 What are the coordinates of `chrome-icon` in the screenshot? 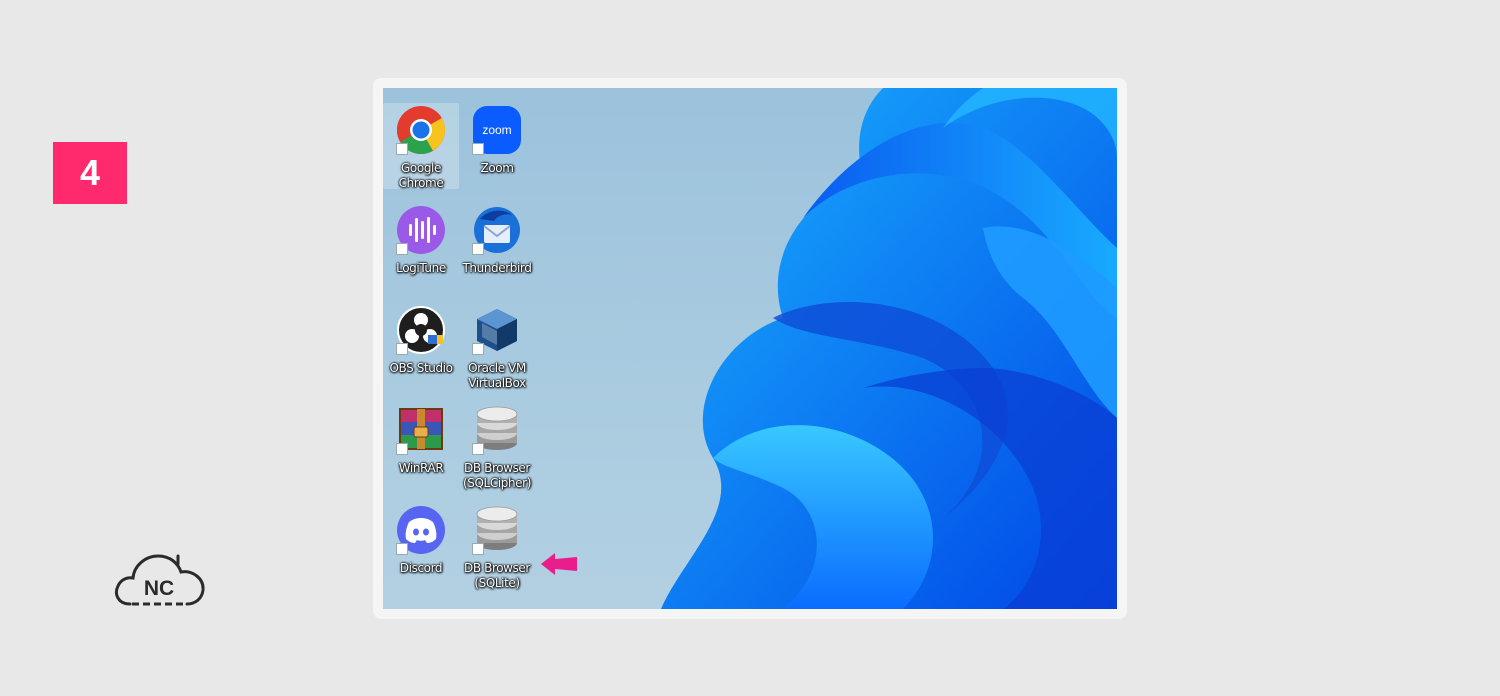 It's located at (421, 130).